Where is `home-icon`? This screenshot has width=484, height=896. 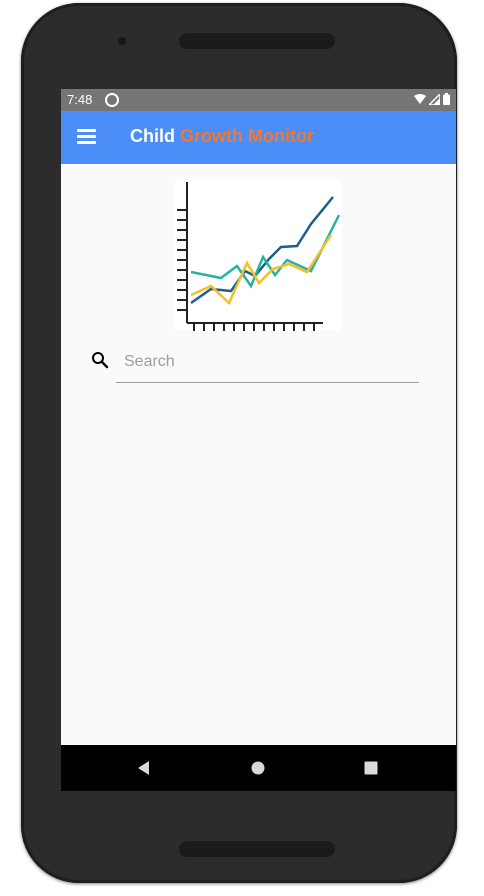 home-icon is located at coordinates (258, 768).